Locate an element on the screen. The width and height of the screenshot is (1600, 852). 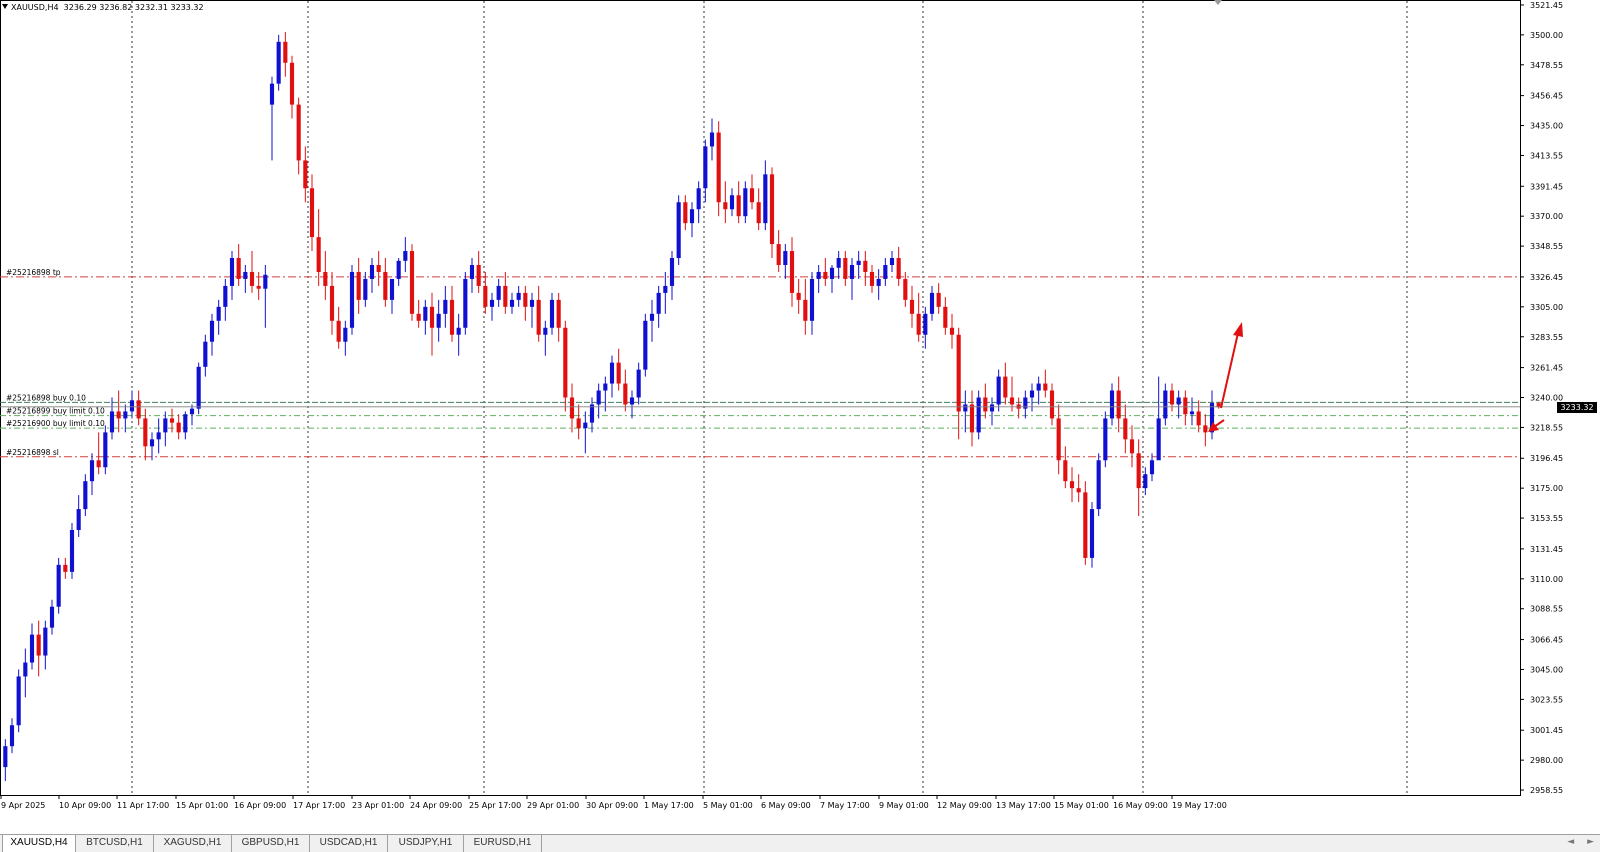
x-axis-tick-label: 9 Apr 2025 is located at coordinates (23, 805).